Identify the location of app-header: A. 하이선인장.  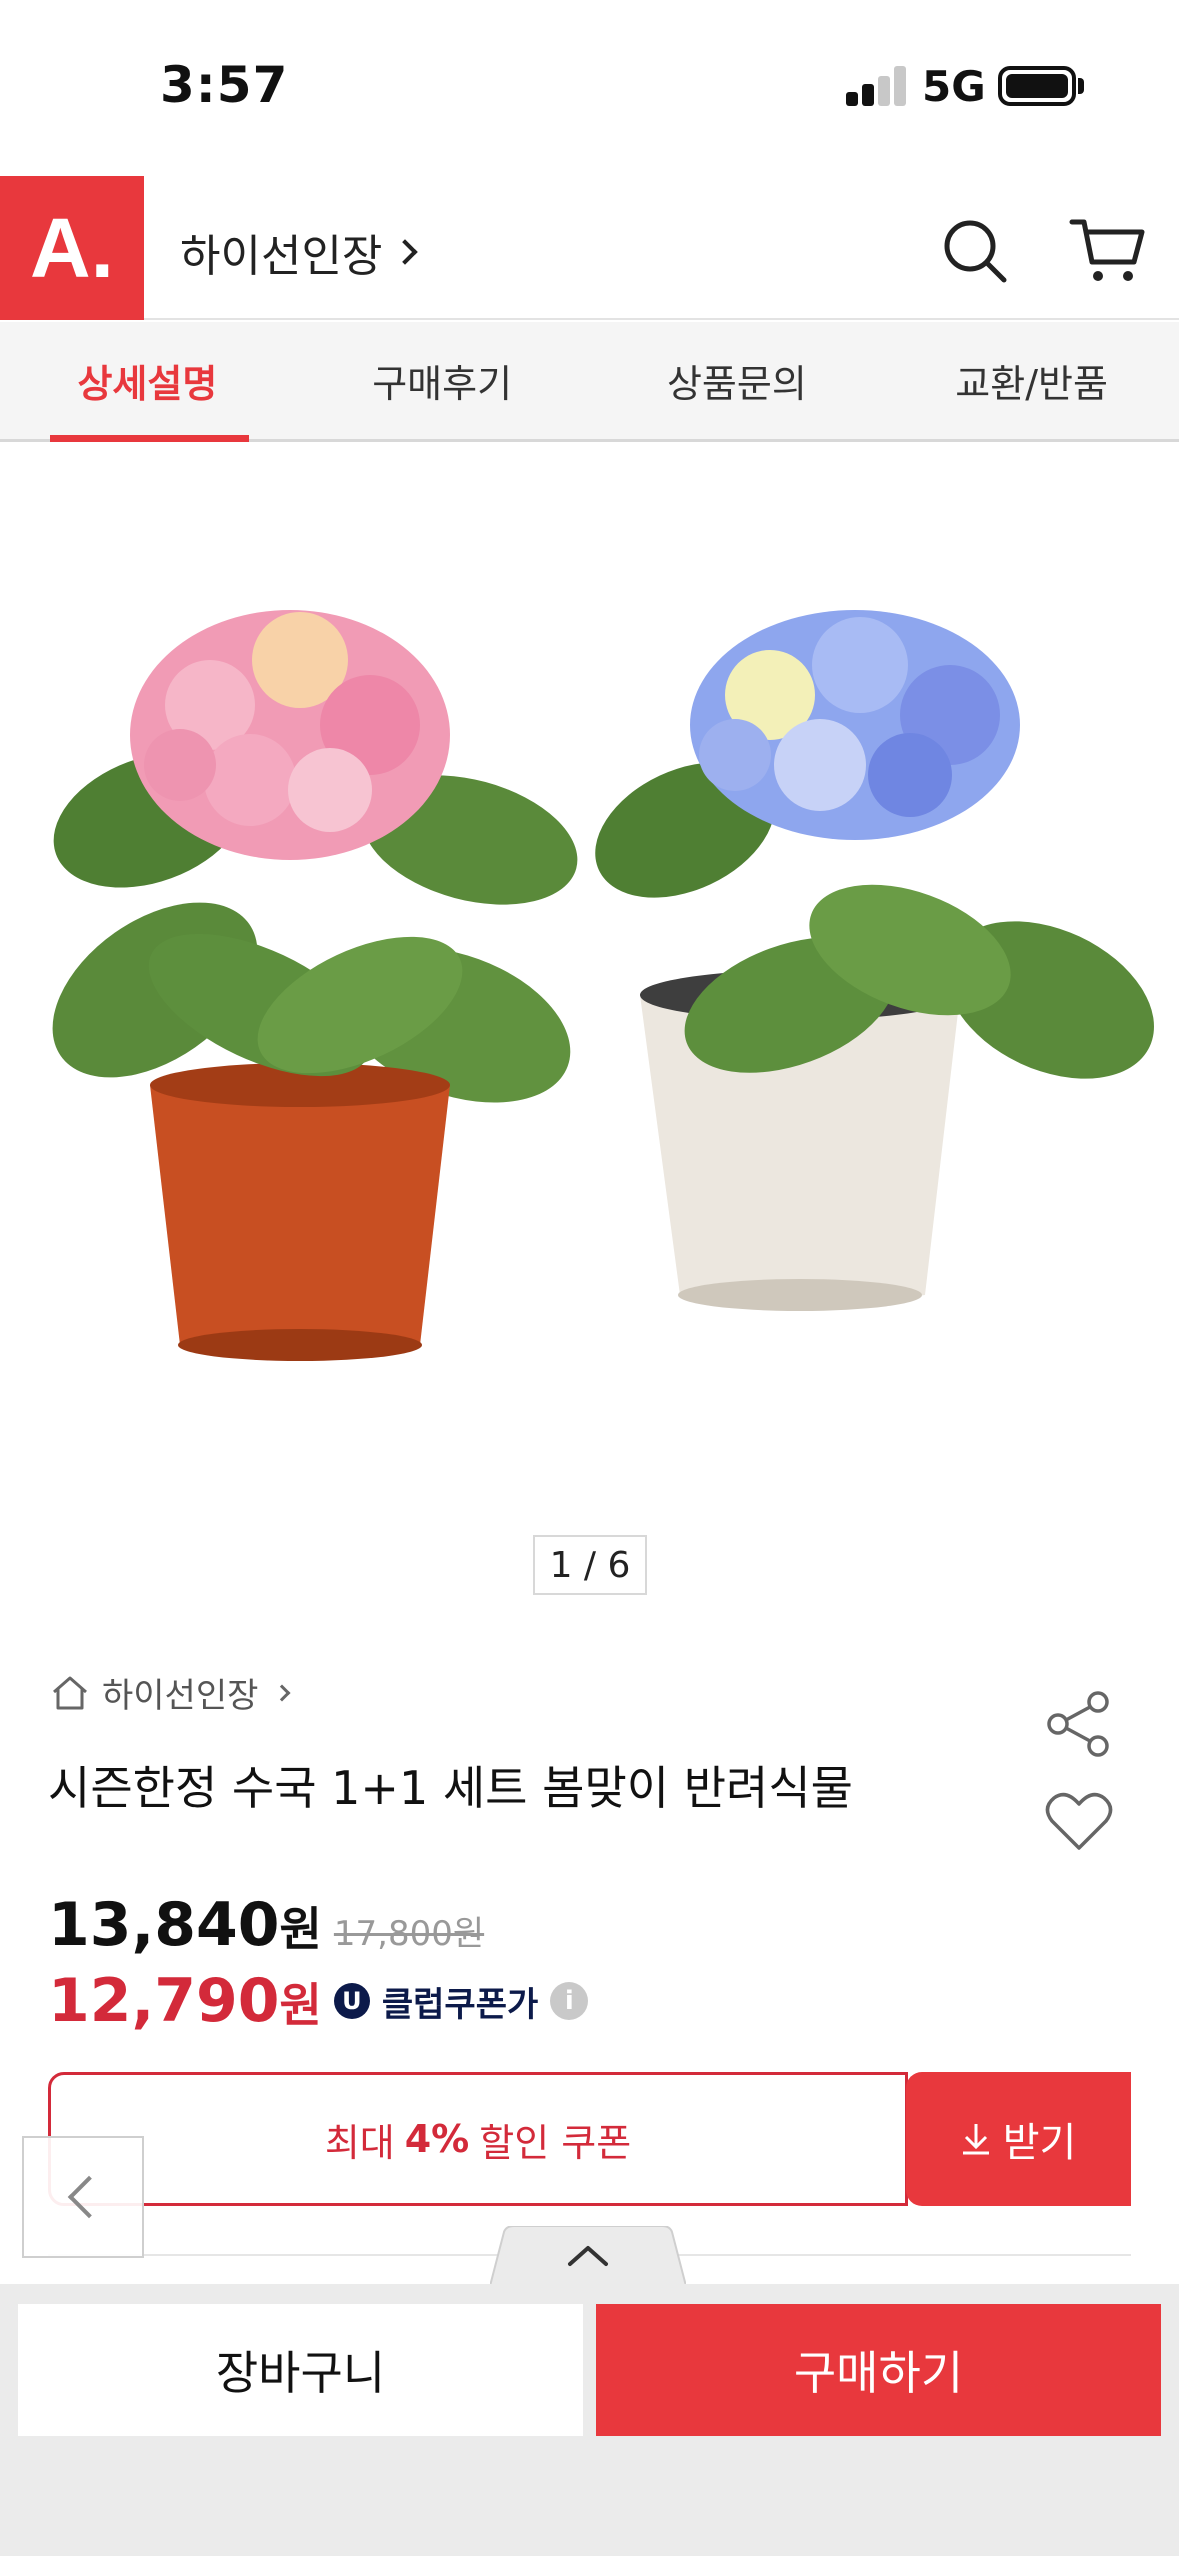
(589, 248).